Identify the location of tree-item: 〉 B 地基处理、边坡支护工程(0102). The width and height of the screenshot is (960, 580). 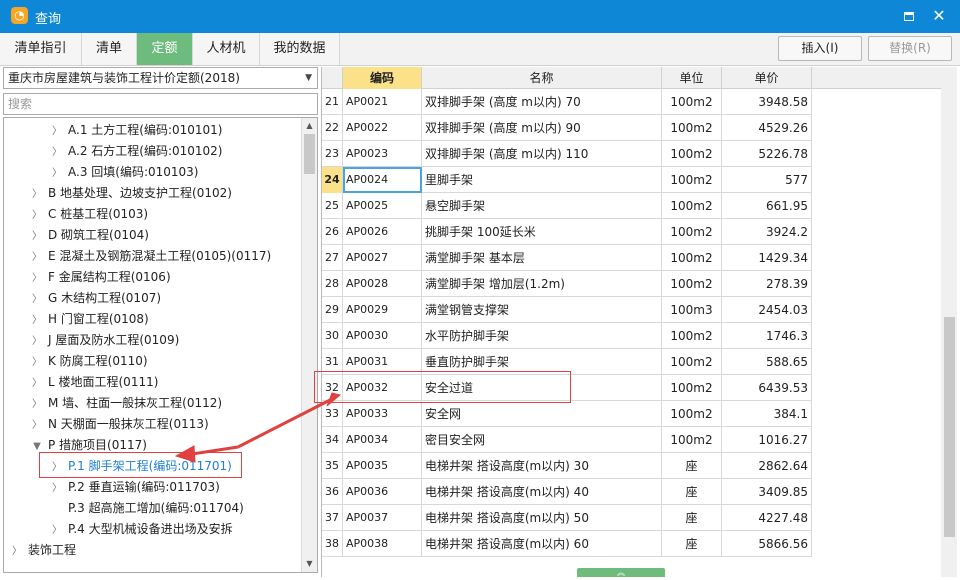
(131, 193).